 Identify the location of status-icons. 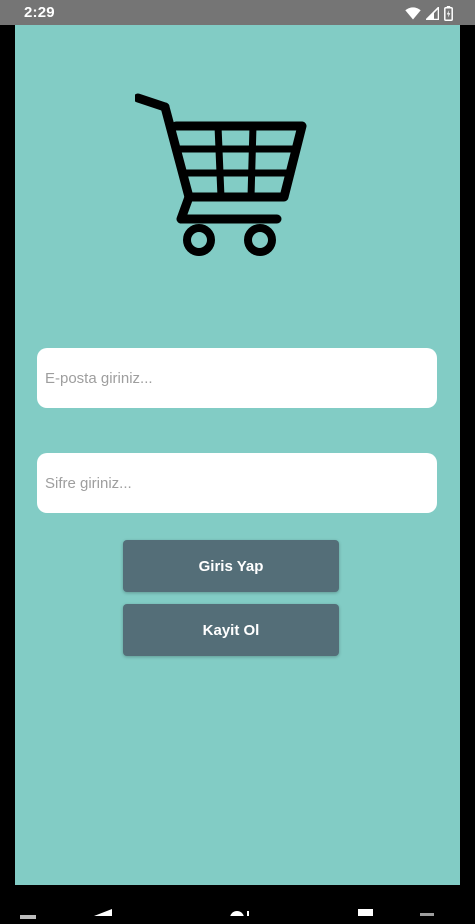
(429, 13).